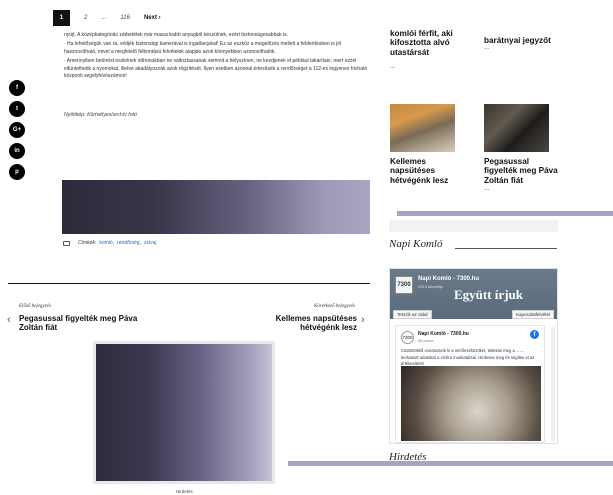  I want to click on sidebar-post-title: barátnyai jegyzőt, so click(524, 40).